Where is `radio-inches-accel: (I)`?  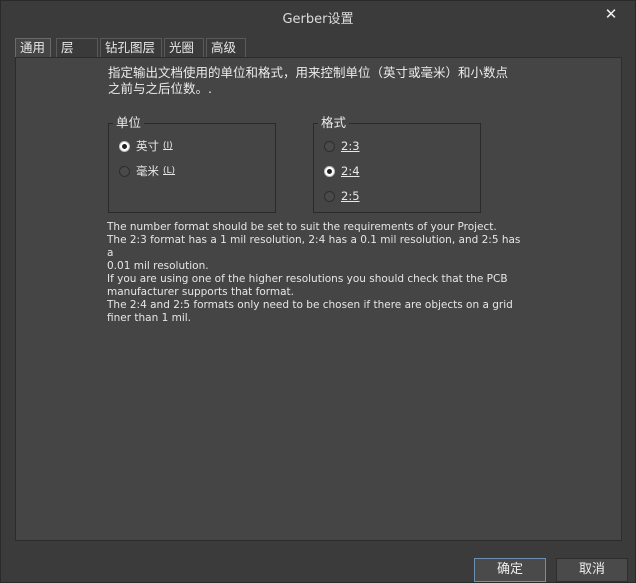 radio-inches-accel: (I) is located at coordinates (168, 146).